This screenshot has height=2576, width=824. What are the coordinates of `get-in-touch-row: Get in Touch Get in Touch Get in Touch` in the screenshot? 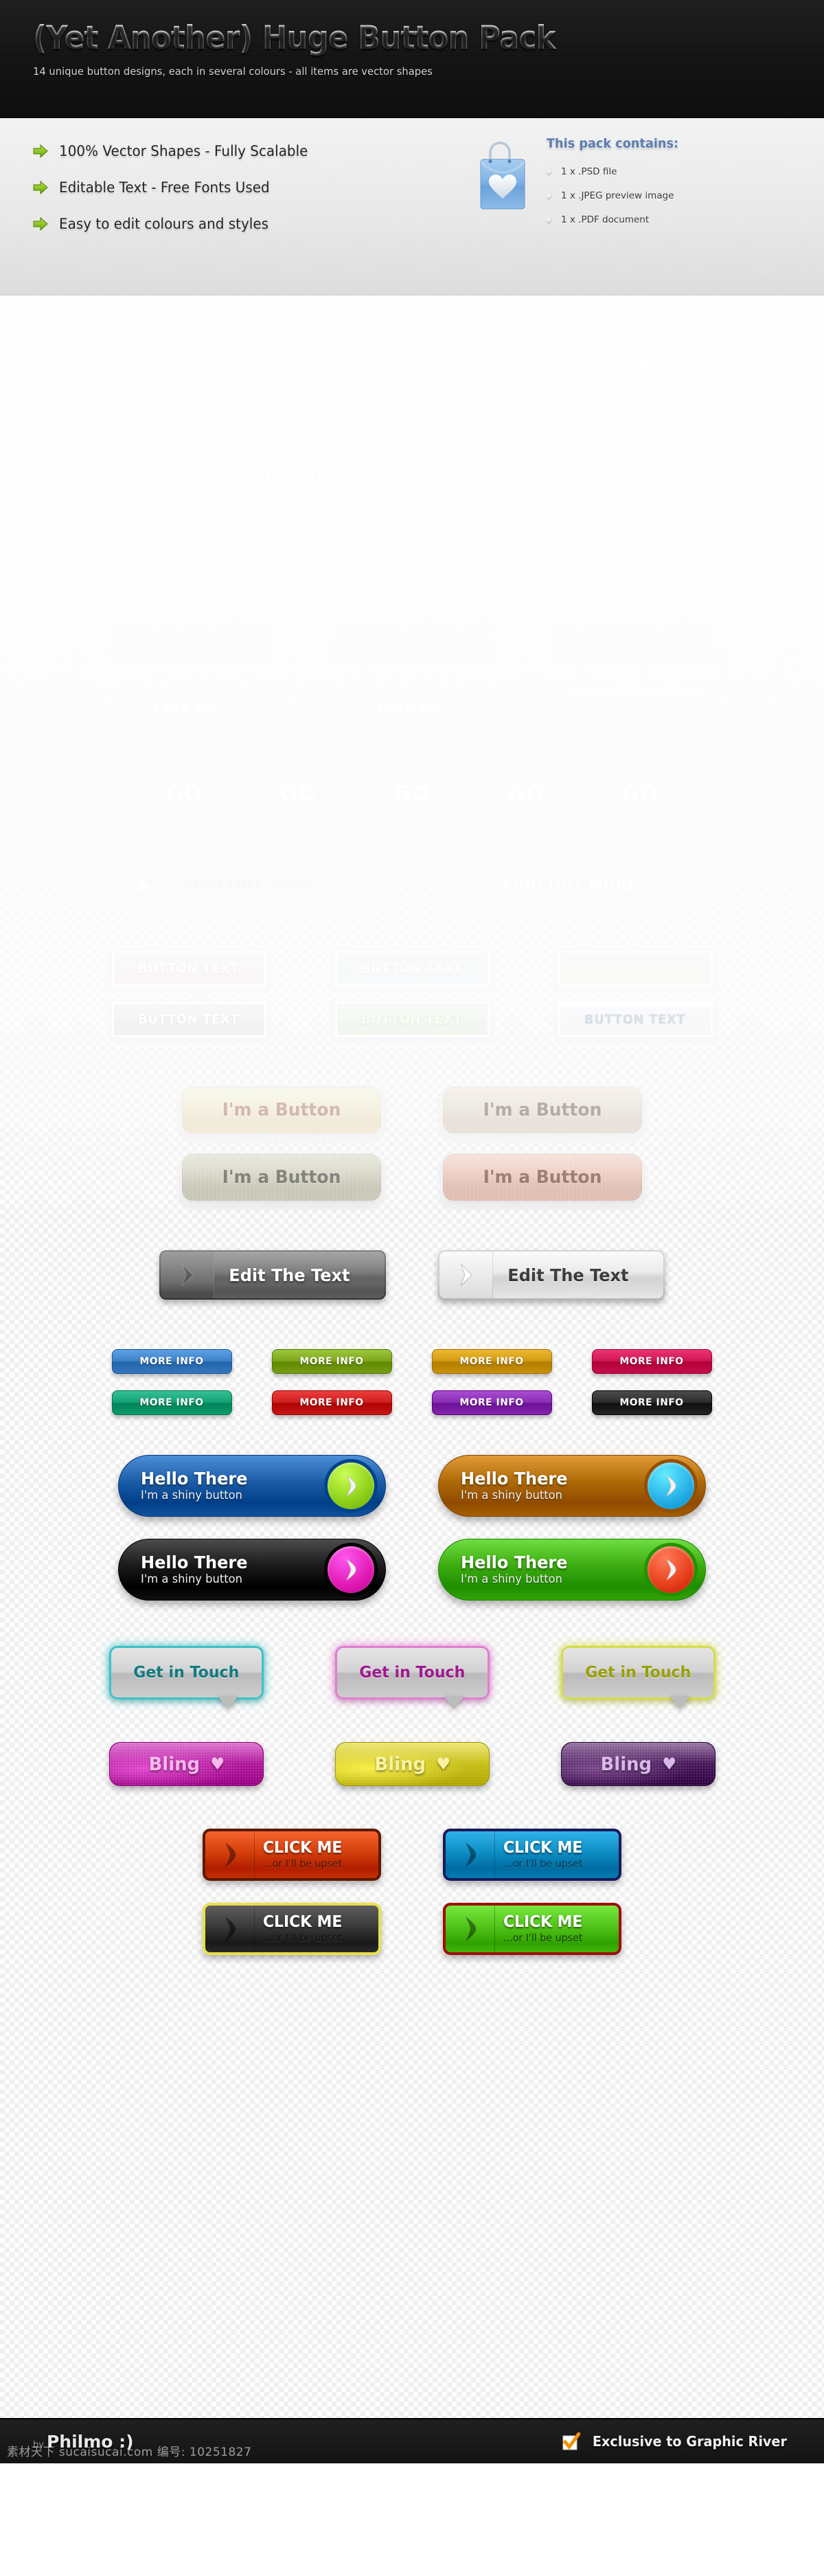 It's located at (412, 1677).